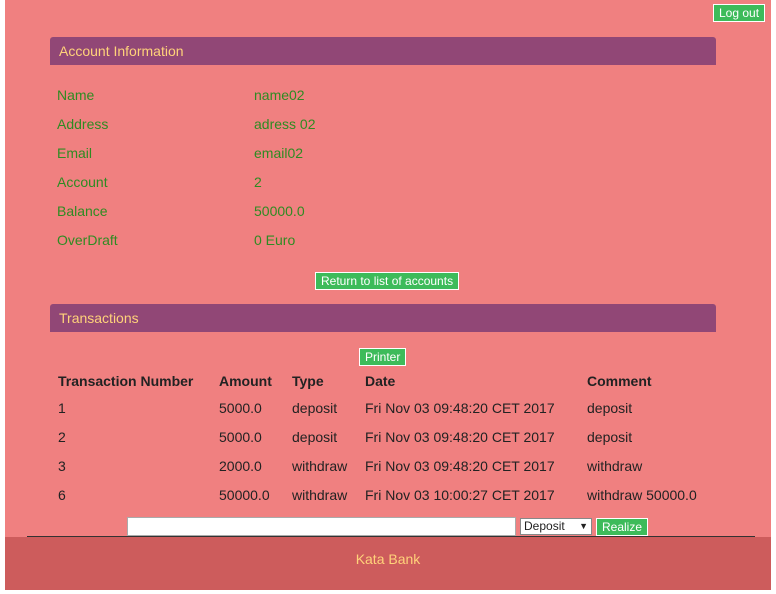 The width and height of the screenshot is (776, 594). Describe the element at coordinates (240, 465) in the screenshot. I see `cell-amount: 2000.0` at that location.